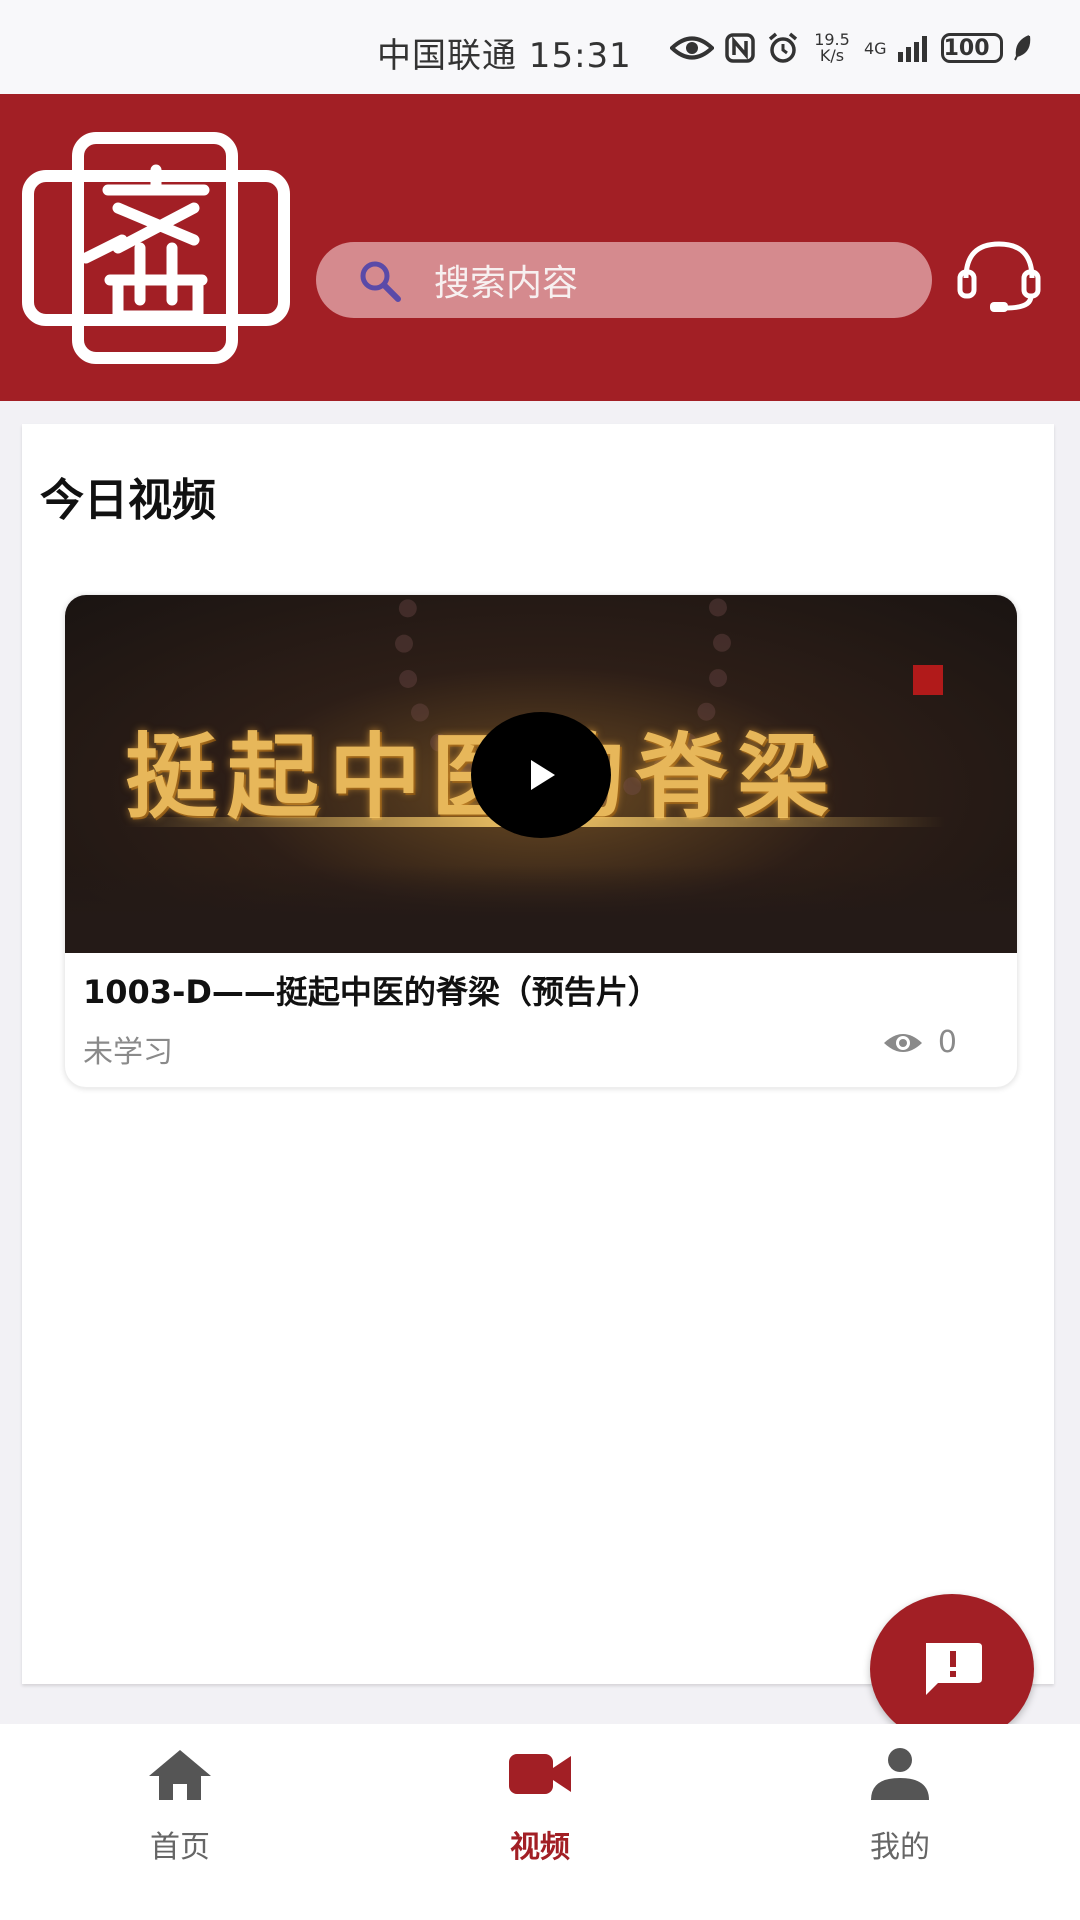 The width and height of the screenshot is (1080, 1920). I want to click on customer-service-icon, so click(999, 276).